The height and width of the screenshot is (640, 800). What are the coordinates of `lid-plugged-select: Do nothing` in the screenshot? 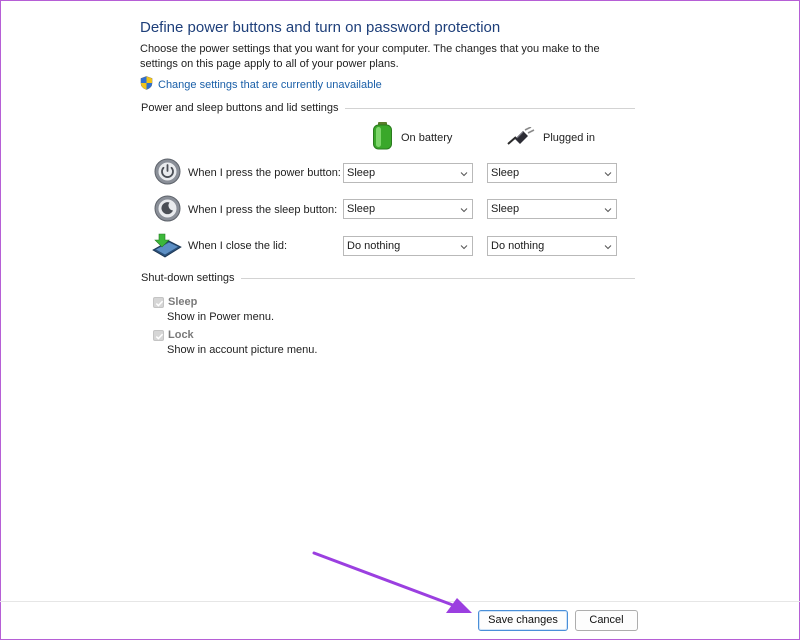 It's located at (552, 246).